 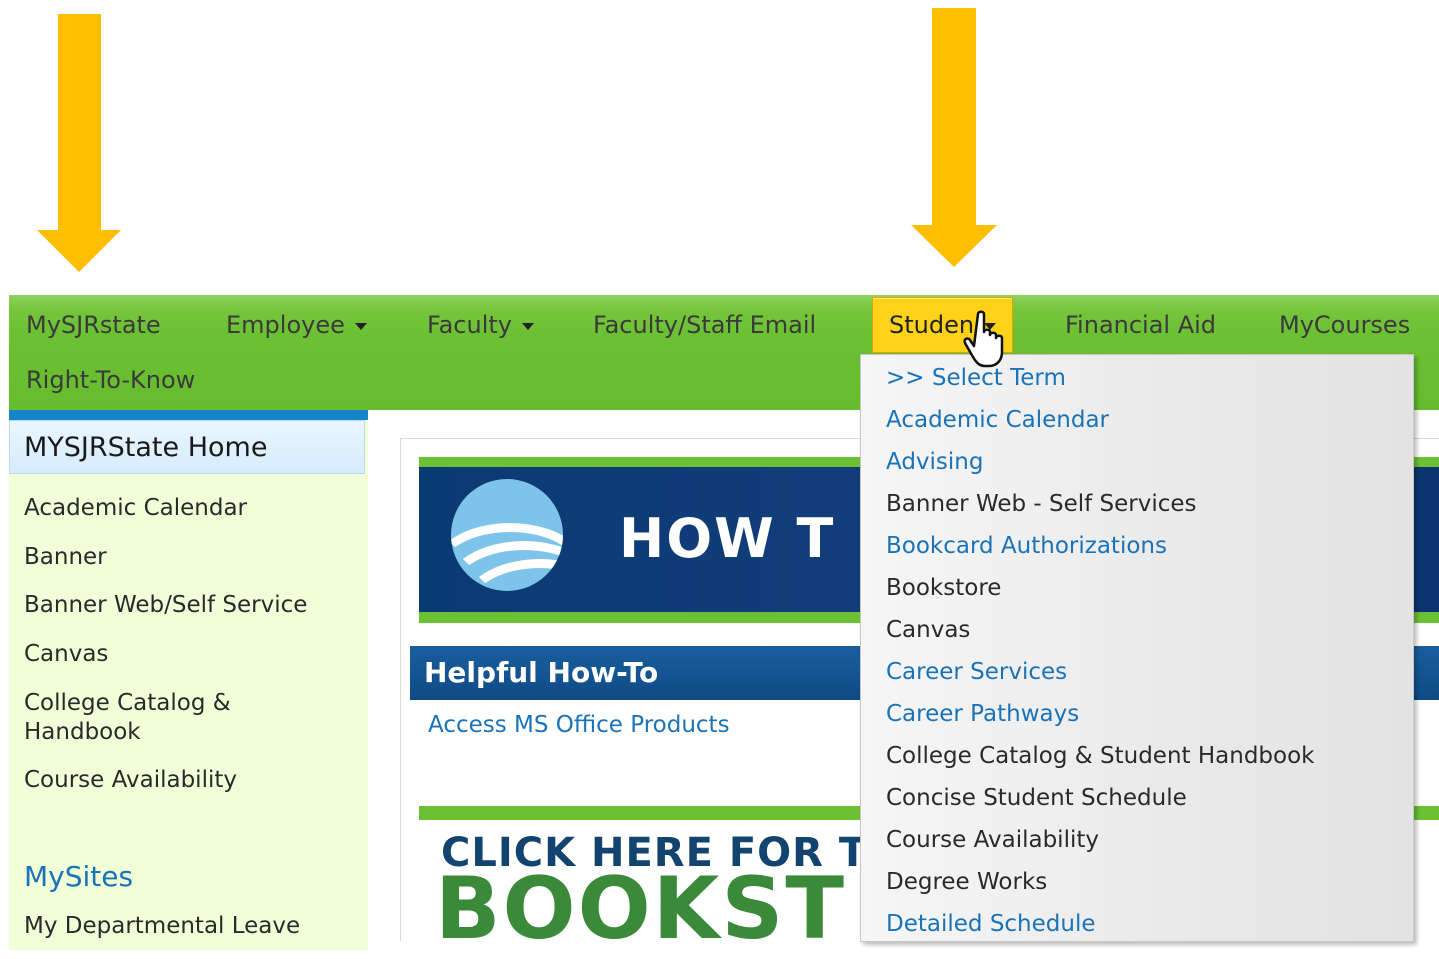 What do you see at coordinates (507, 535) in the screenshot?
I see `sjr-logo-icon` at bounding box center [507, 535].